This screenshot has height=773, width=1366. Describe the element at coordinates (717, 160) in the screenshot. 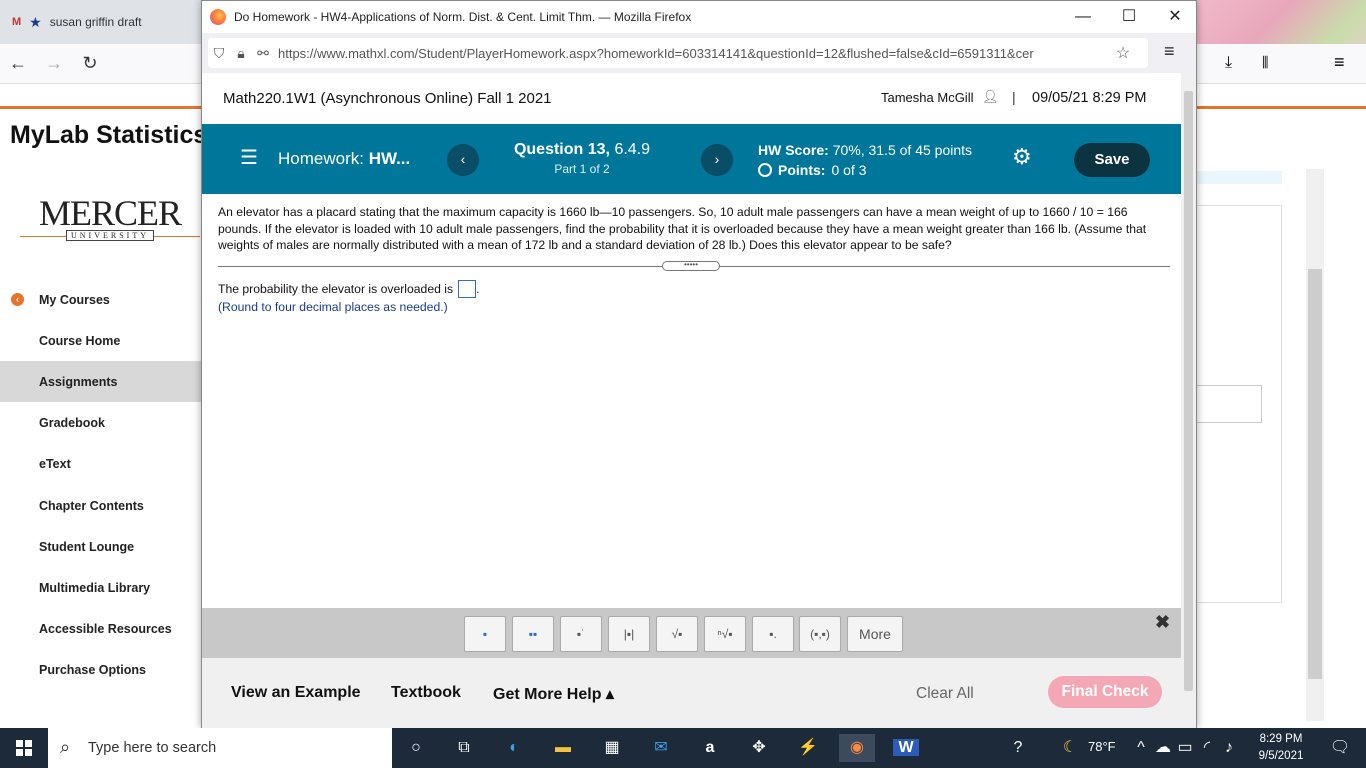

I see `next-question-button: ›` at that location.